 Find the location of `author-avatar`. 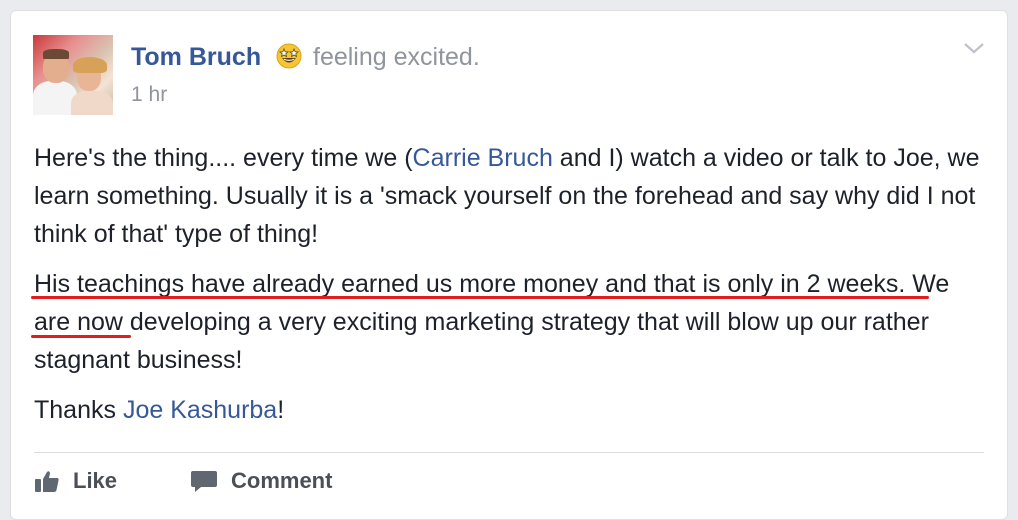

author-avatar is located at coordinates (73, 75).